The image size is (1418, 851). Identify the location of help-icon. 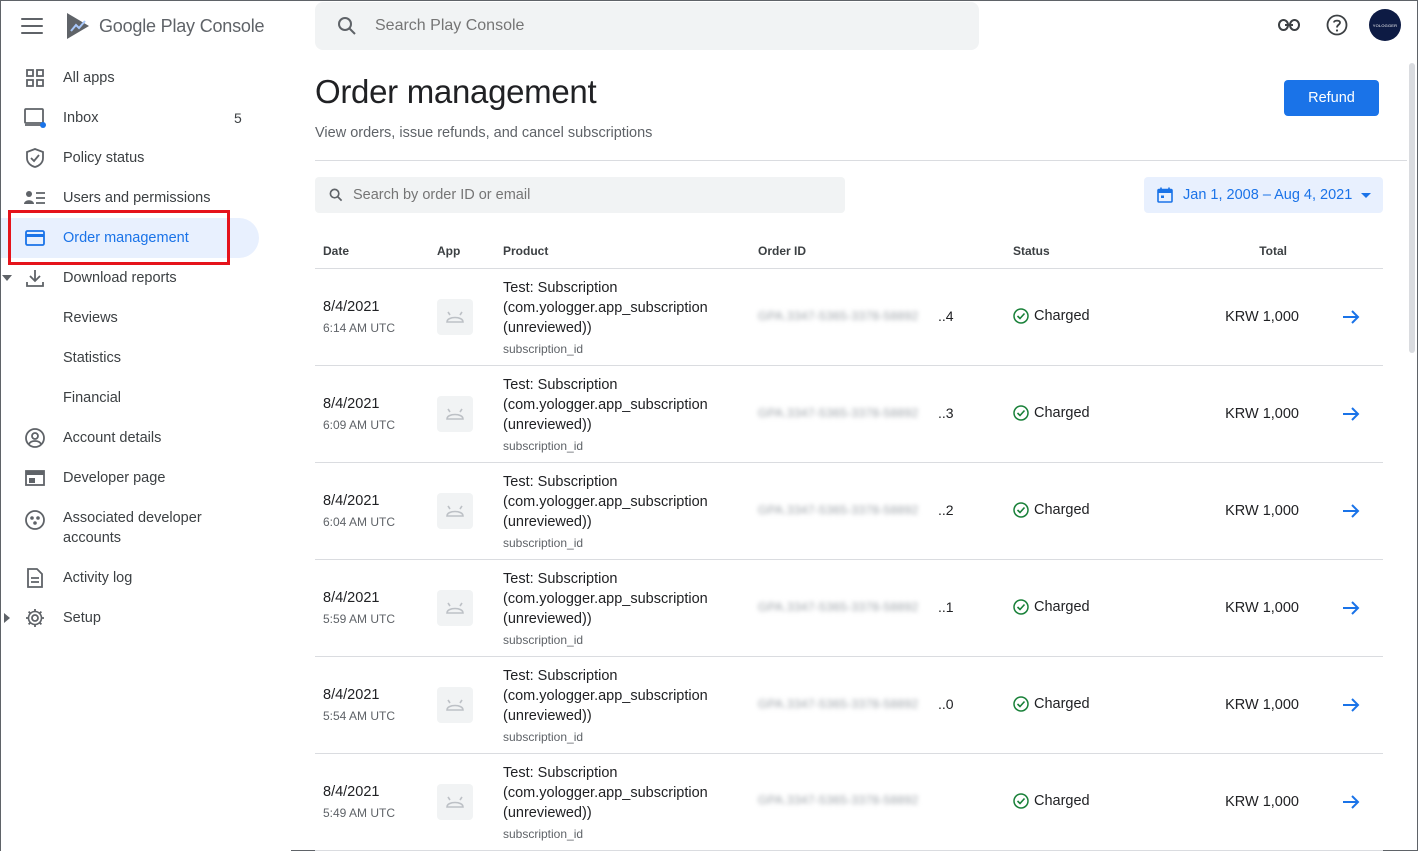
(1337, 25).